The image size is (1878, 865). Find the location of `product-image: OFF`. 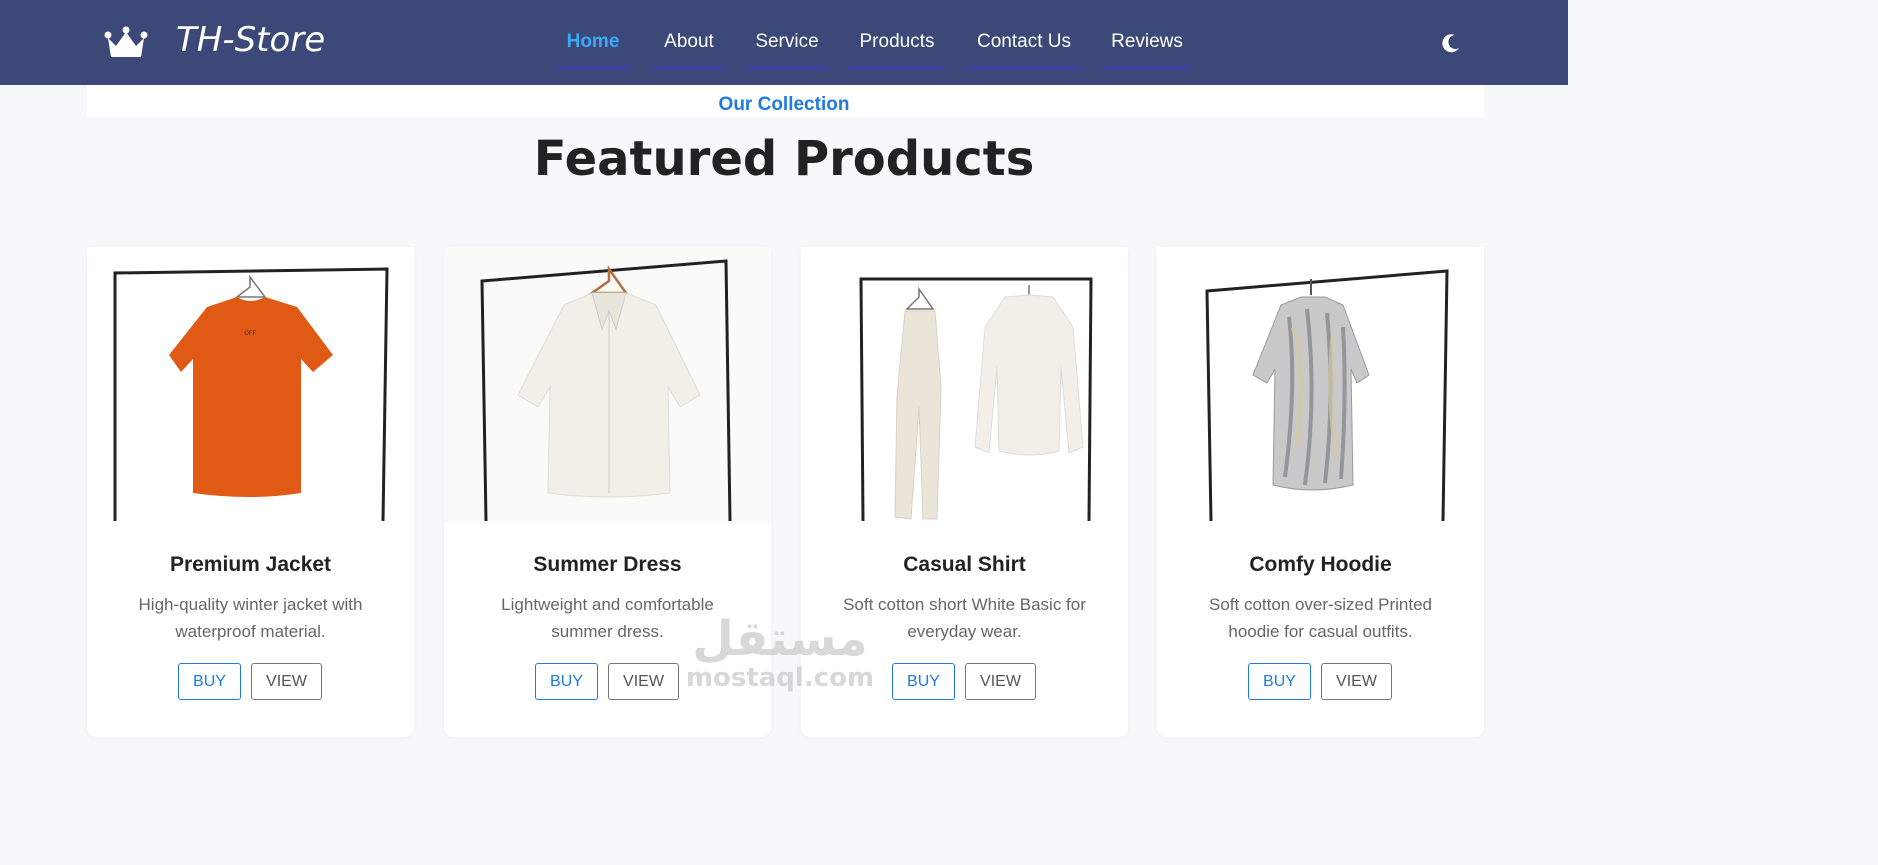

product-image: OFF is located at coordinates (250, 385).